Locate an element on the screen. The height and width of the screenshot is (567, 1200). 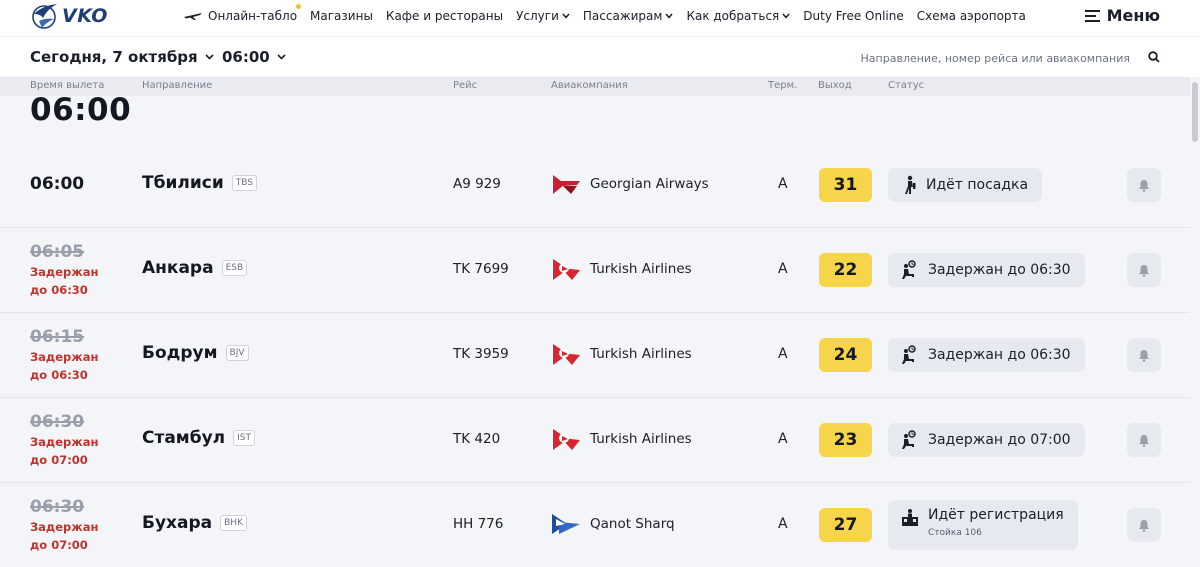
delayed-icon is located at coordinates (909, 439).